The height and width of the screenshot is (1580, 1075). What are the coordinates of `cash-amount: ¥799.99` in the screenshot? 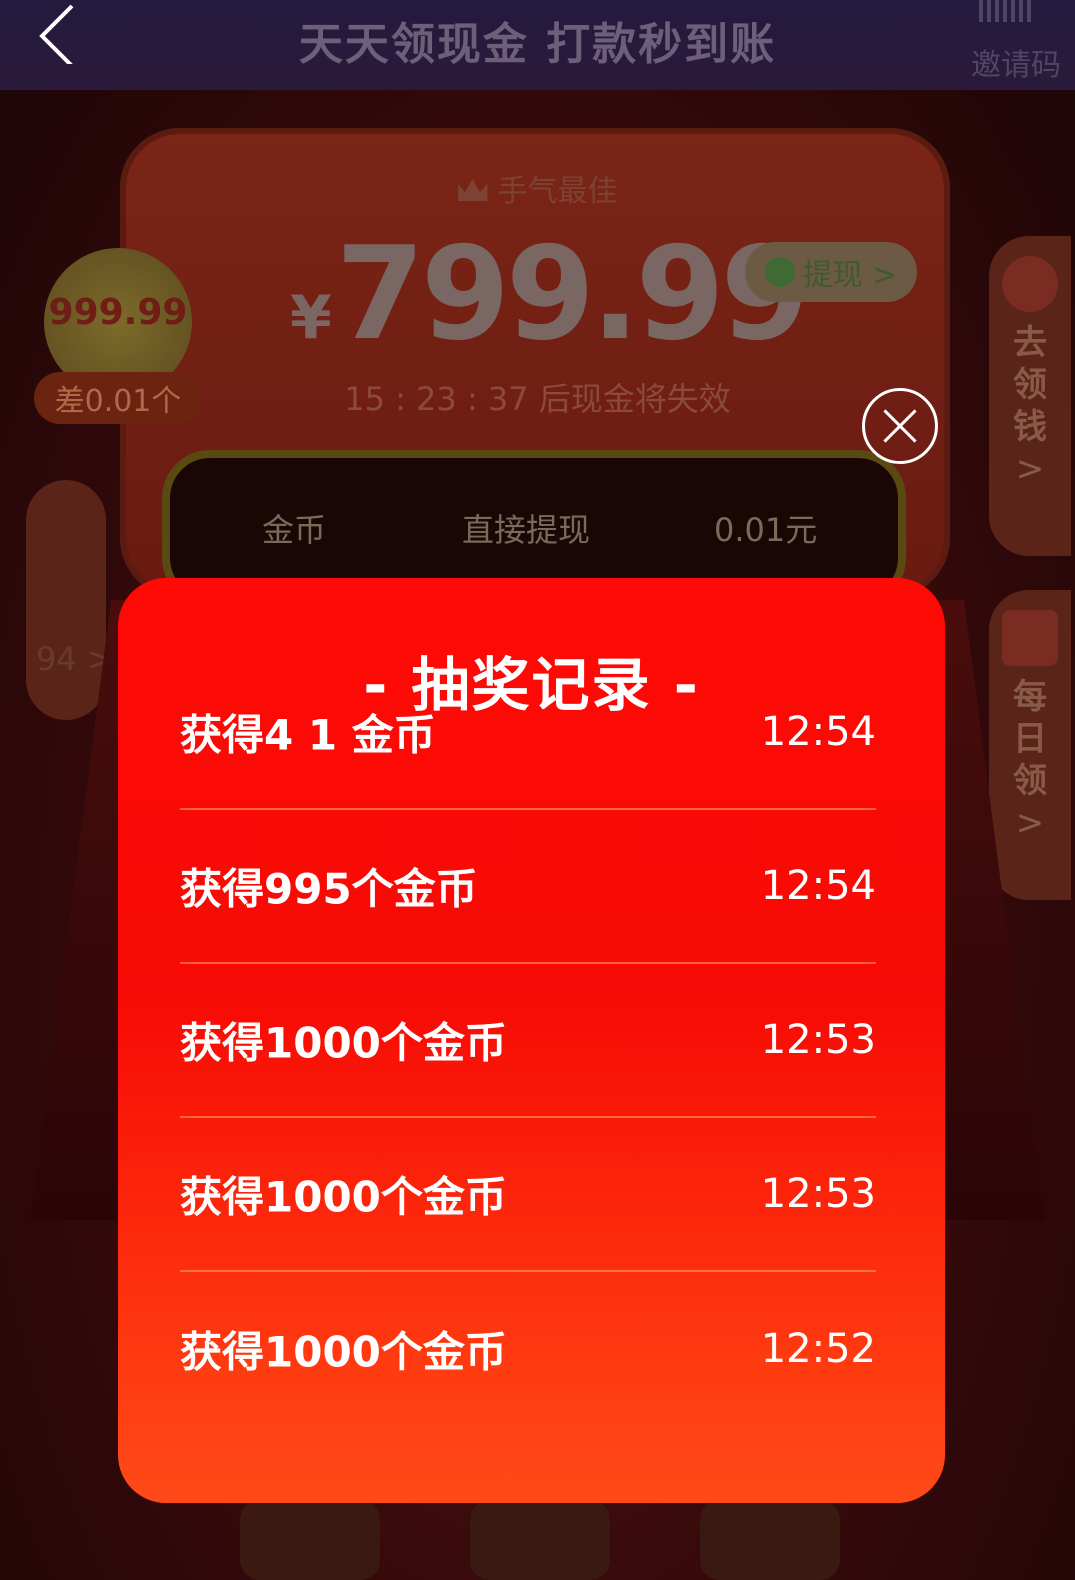 It's located at (550, 294).